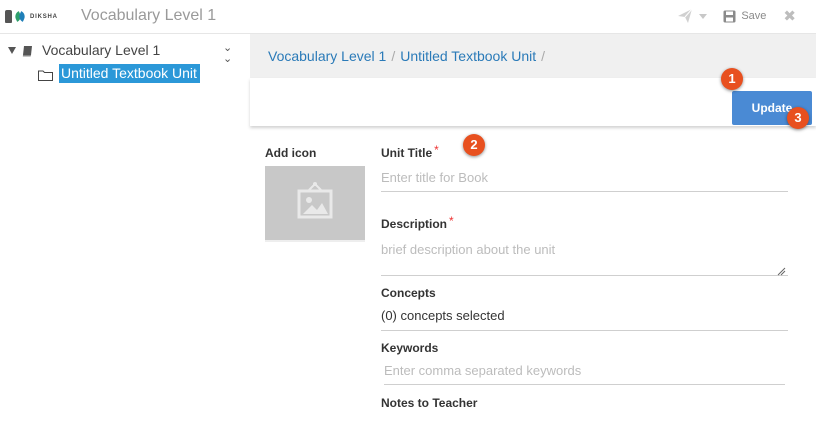 The height and width of the screenshot is (422, 816). What do you see at coordinates (703, 16) in the screenshot?
I see `caret-down-icon` at bounding box center [703, 16].